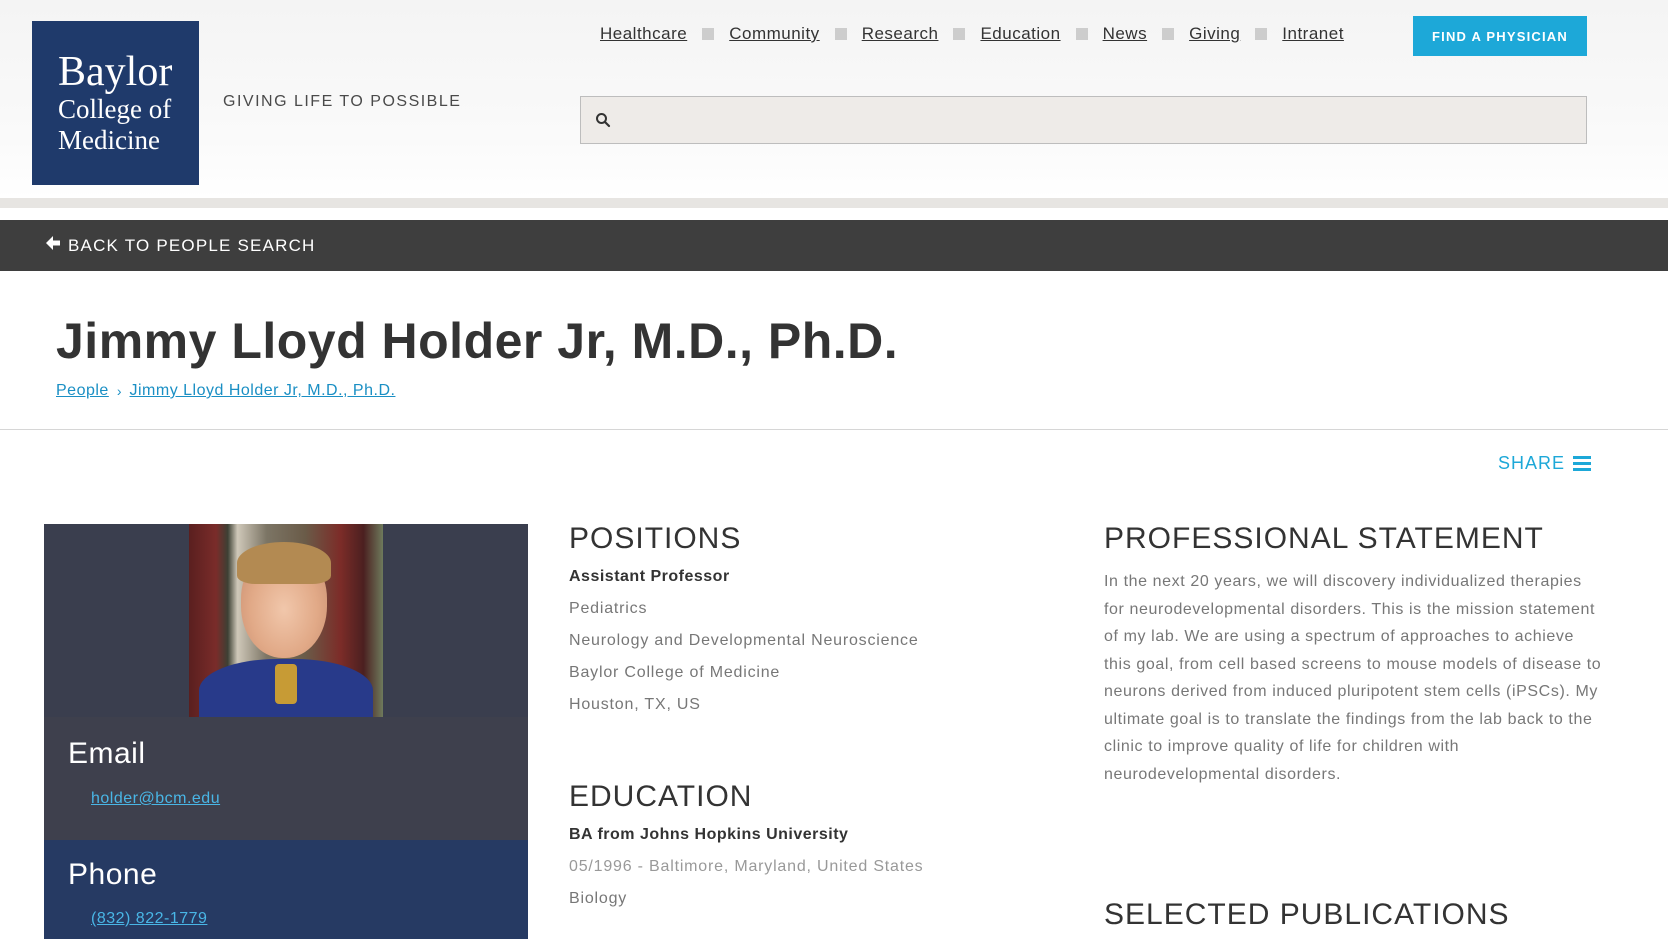 The width and height of the screenshot is (1668, 939). I want to click on baylor-logo: Baylor College of Medicine, so click(115, 103).